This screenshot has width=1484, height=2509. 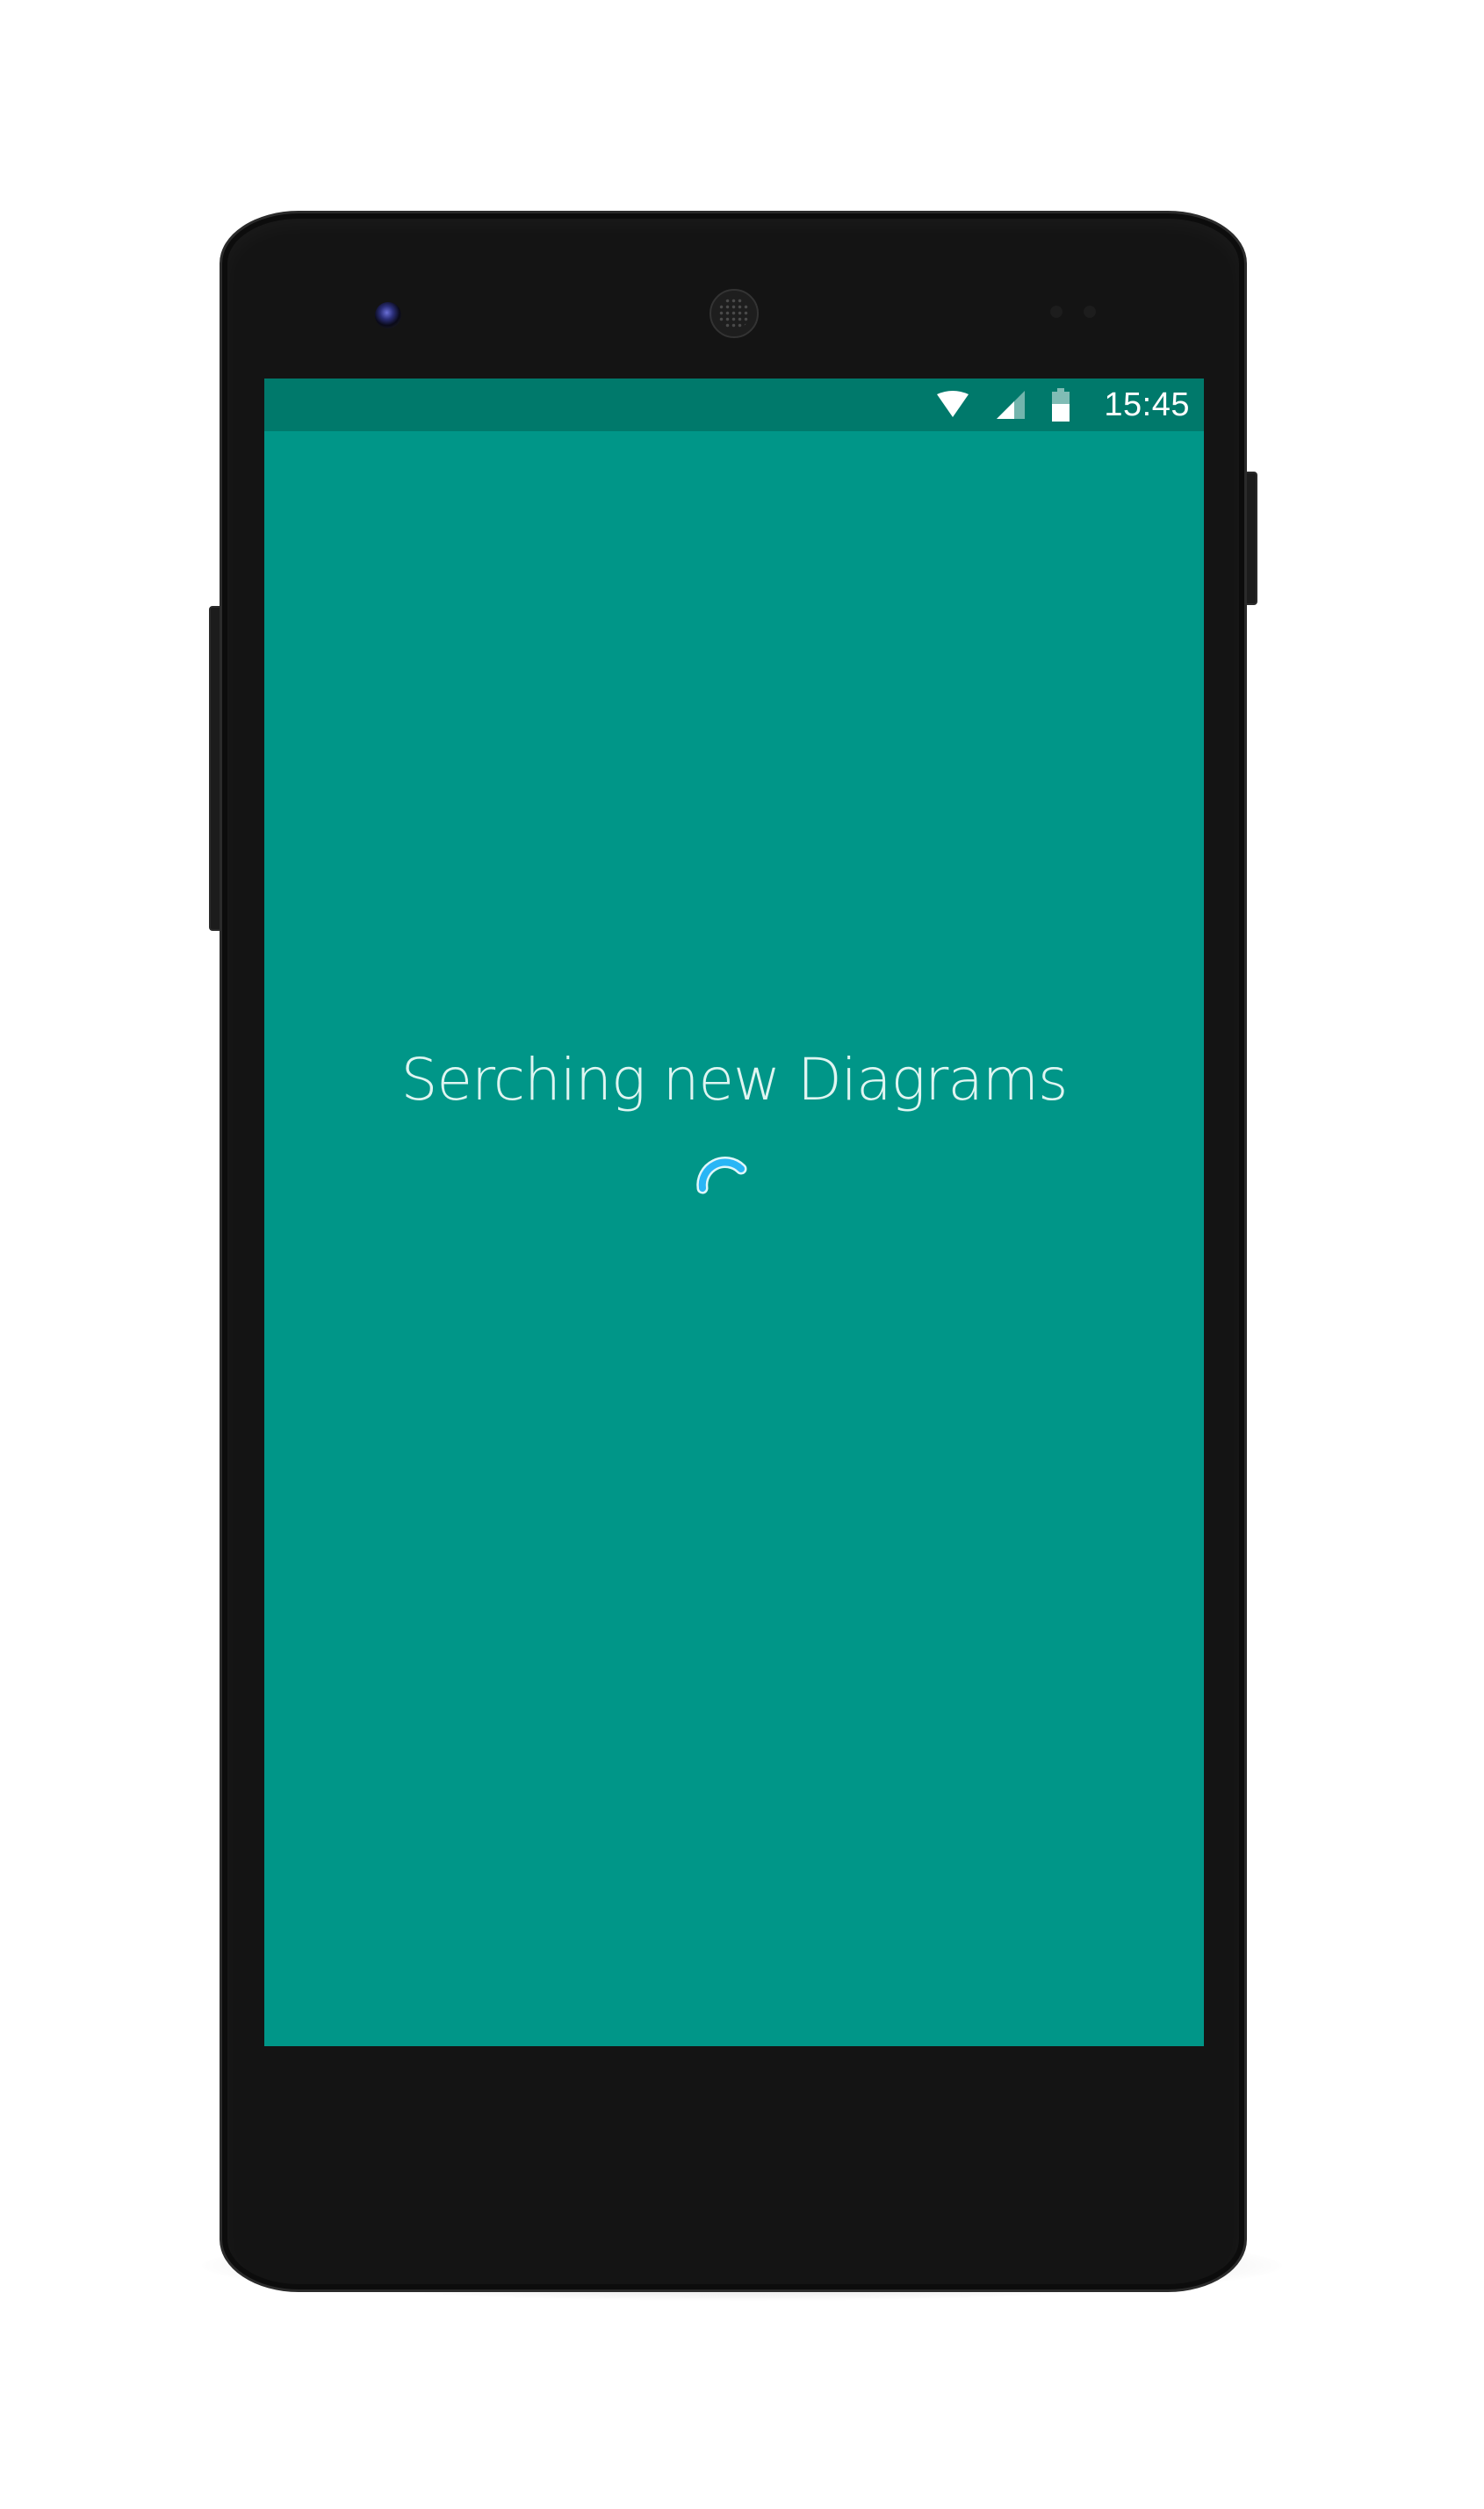 I want to click on light-sensor-icon, so click(x=1090, y=312).